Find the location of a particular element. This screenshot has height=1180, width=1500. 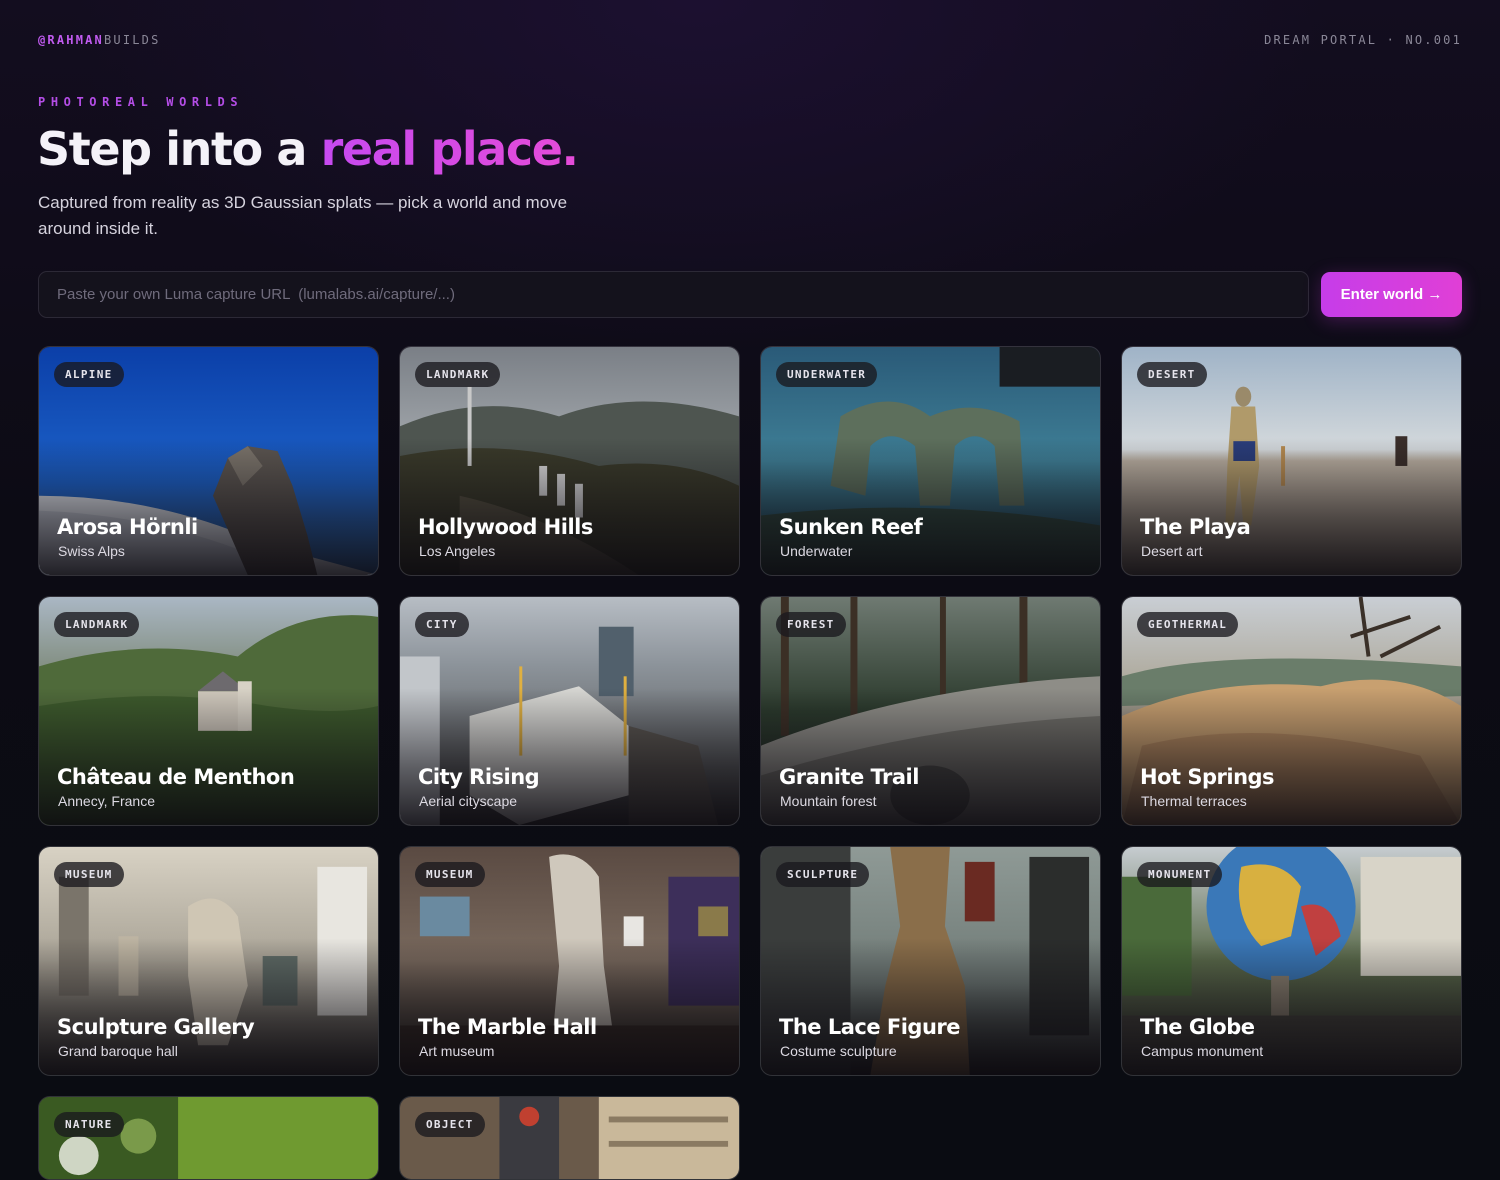

world-title: City Rising is located at coordinates (479, 777).